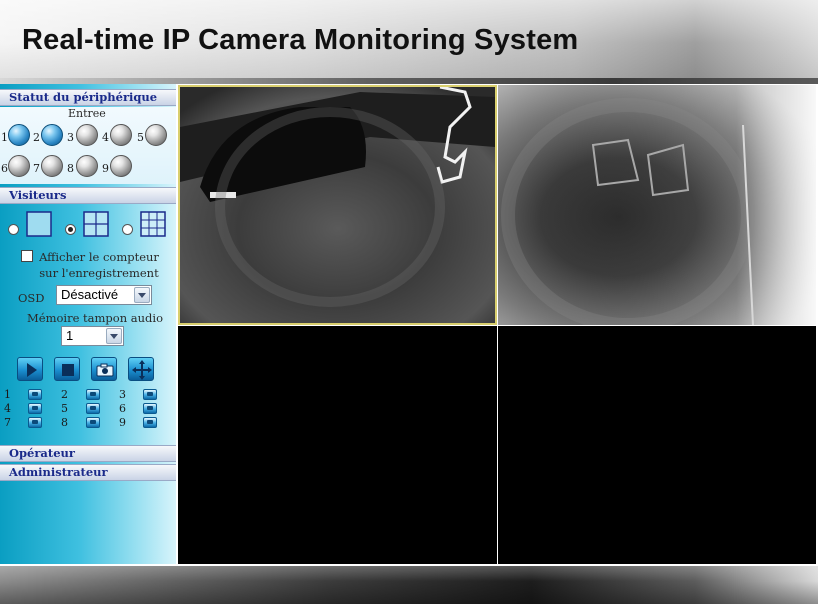 This screenshot has width=818, height=604. I want to click on record-counter-checkbox, so click(27, 256).